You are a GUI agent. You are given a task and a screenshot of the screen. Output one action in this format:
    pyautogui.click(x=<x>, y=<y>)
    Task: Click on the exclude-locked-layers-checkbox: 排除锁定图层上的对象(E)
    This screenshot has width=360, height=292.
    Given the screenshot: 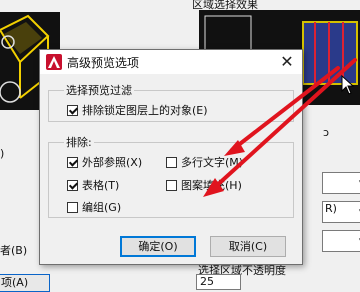 What is the action you would take?
    pyautogui.click(x=137, y=110)
    